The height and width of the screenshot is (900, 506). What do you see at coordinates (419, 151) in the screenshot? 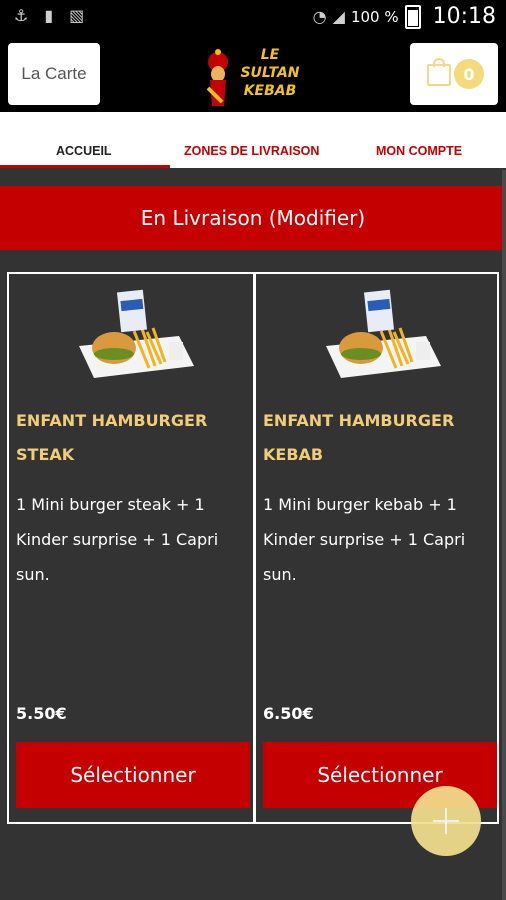
I see `tab-mon-compte: MON COMPTE` at bounding box center [419, 151].